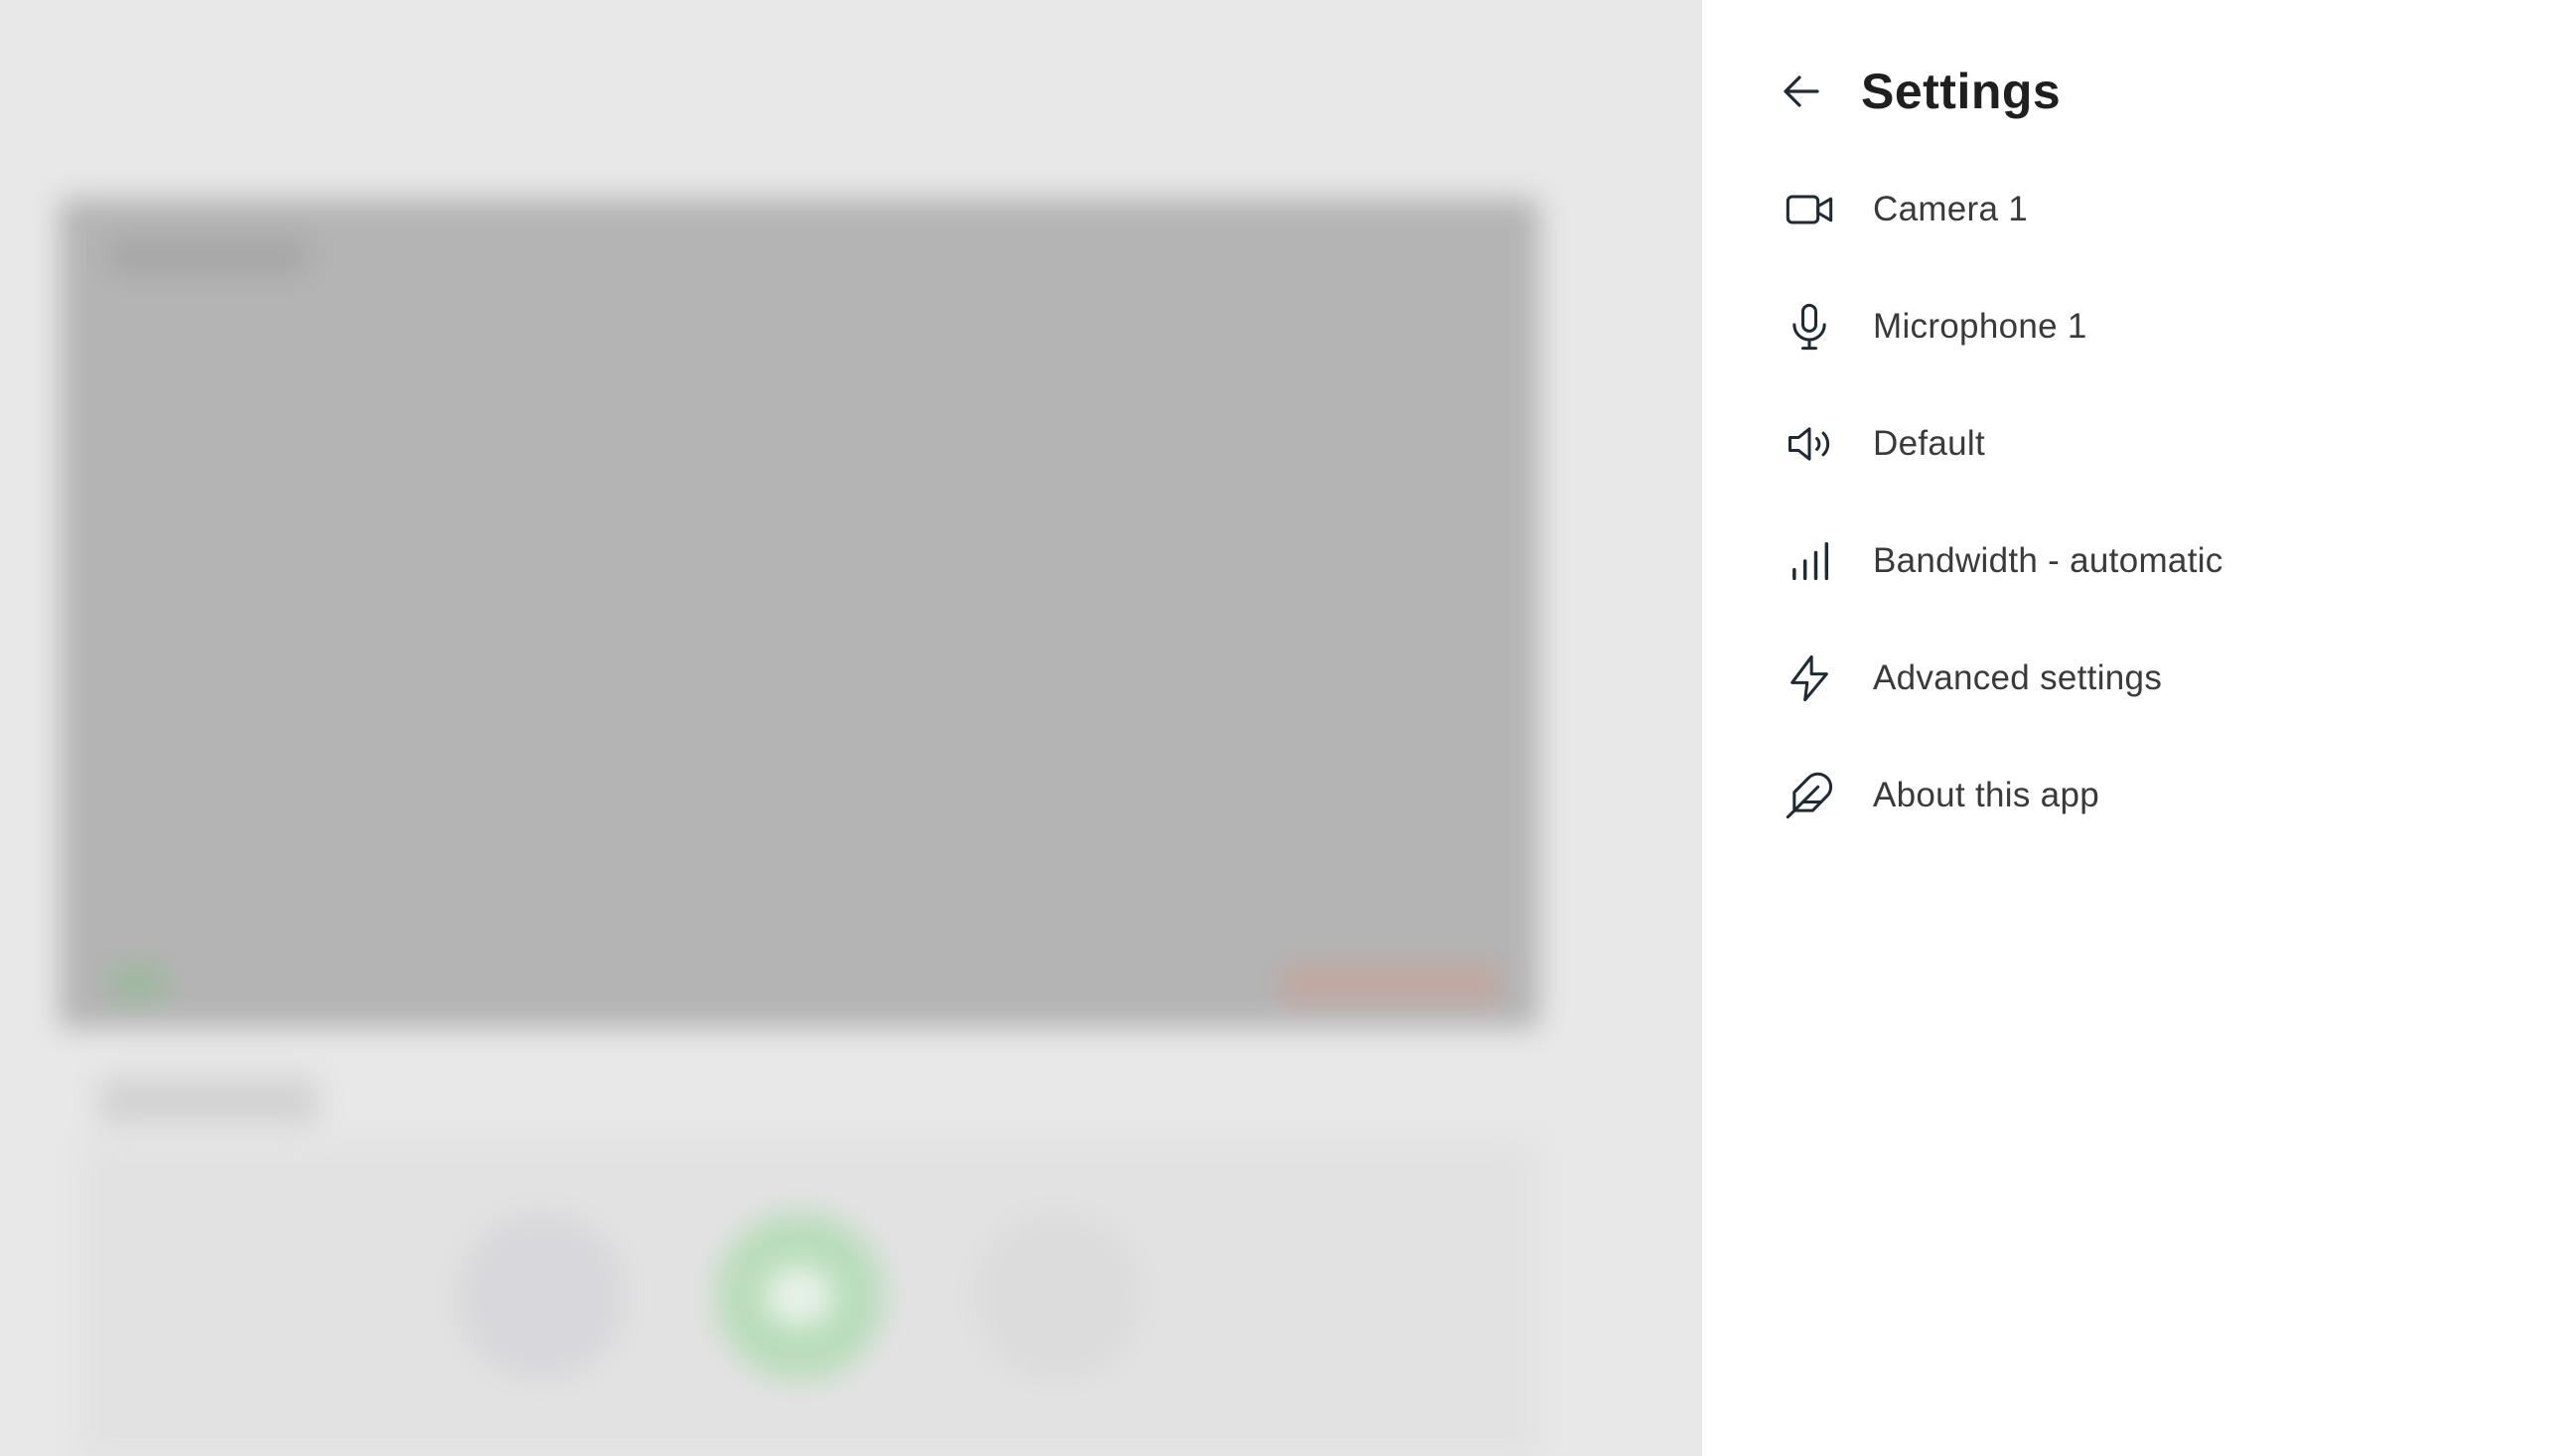 Image resolution: width=2576 pixels, height=1456 pixels. Describe the element at coordinates (208, 256) in the screenshot. I see `video-title-placeholder` at that location.